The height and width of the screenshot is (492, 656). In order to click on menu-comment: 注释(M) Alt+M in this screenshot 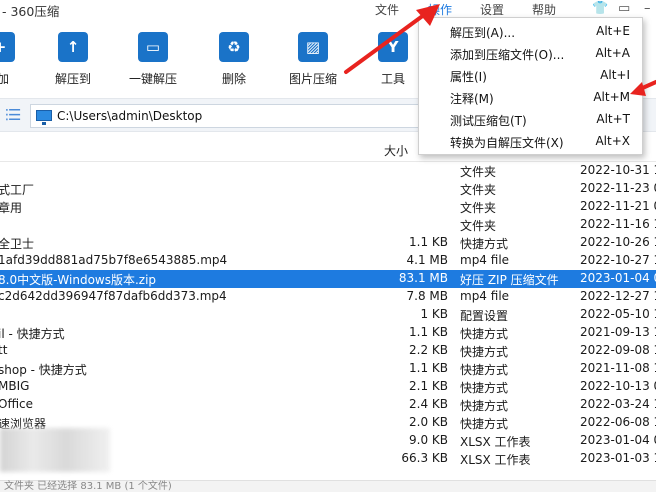, I will do `click(530, 98)`.